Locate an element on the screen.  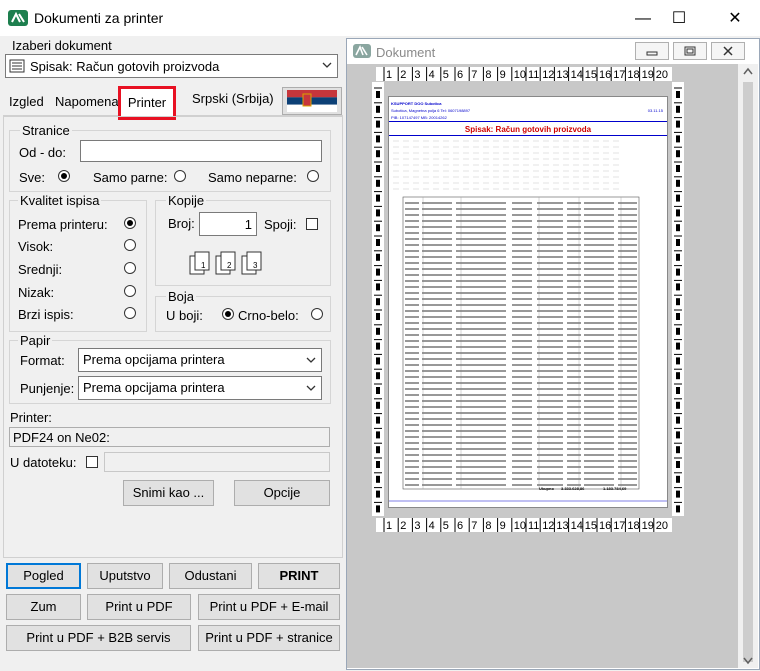
from-to-input is located at coordinates (201, 151).